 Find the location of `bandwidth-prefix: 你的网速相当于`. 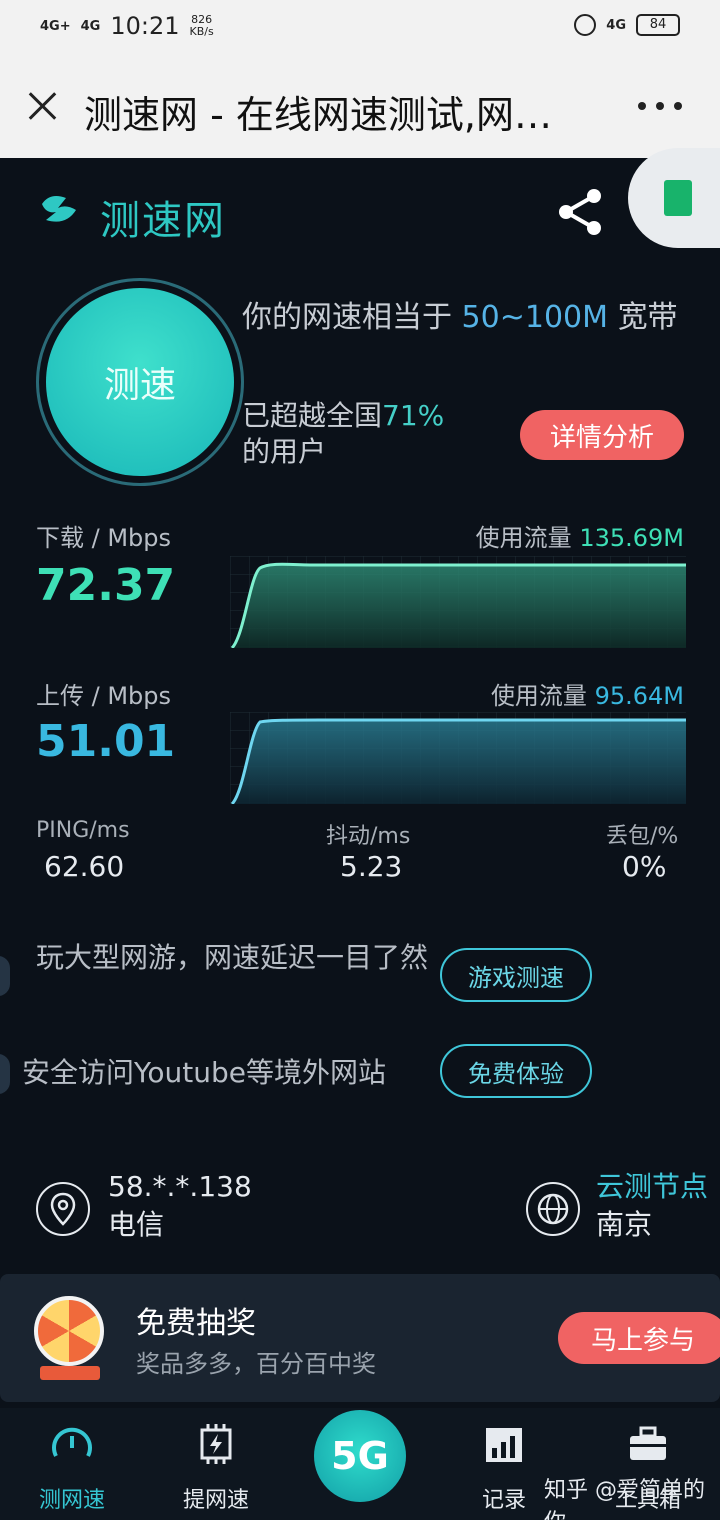

bandwidth-prefix: 你的网速相当于 is located at coordinates (347, 317).